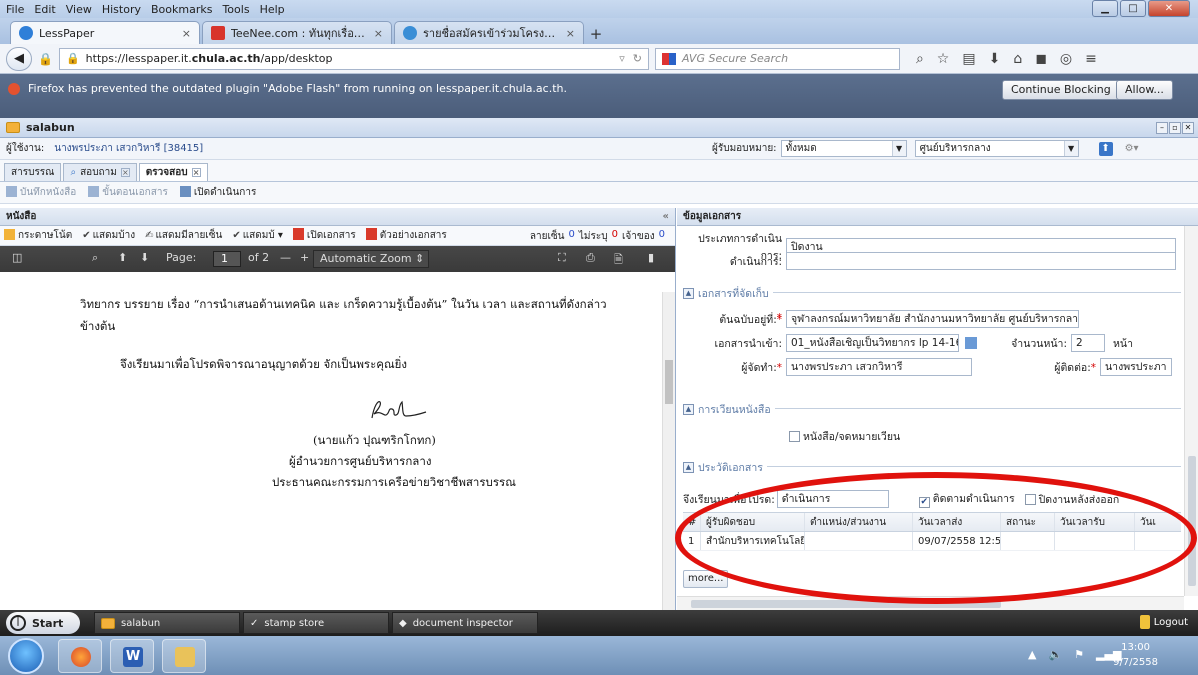  Describe the element at coordinates (1163, 622) in the screenshot. I see `logout-button: Logout` at that location.